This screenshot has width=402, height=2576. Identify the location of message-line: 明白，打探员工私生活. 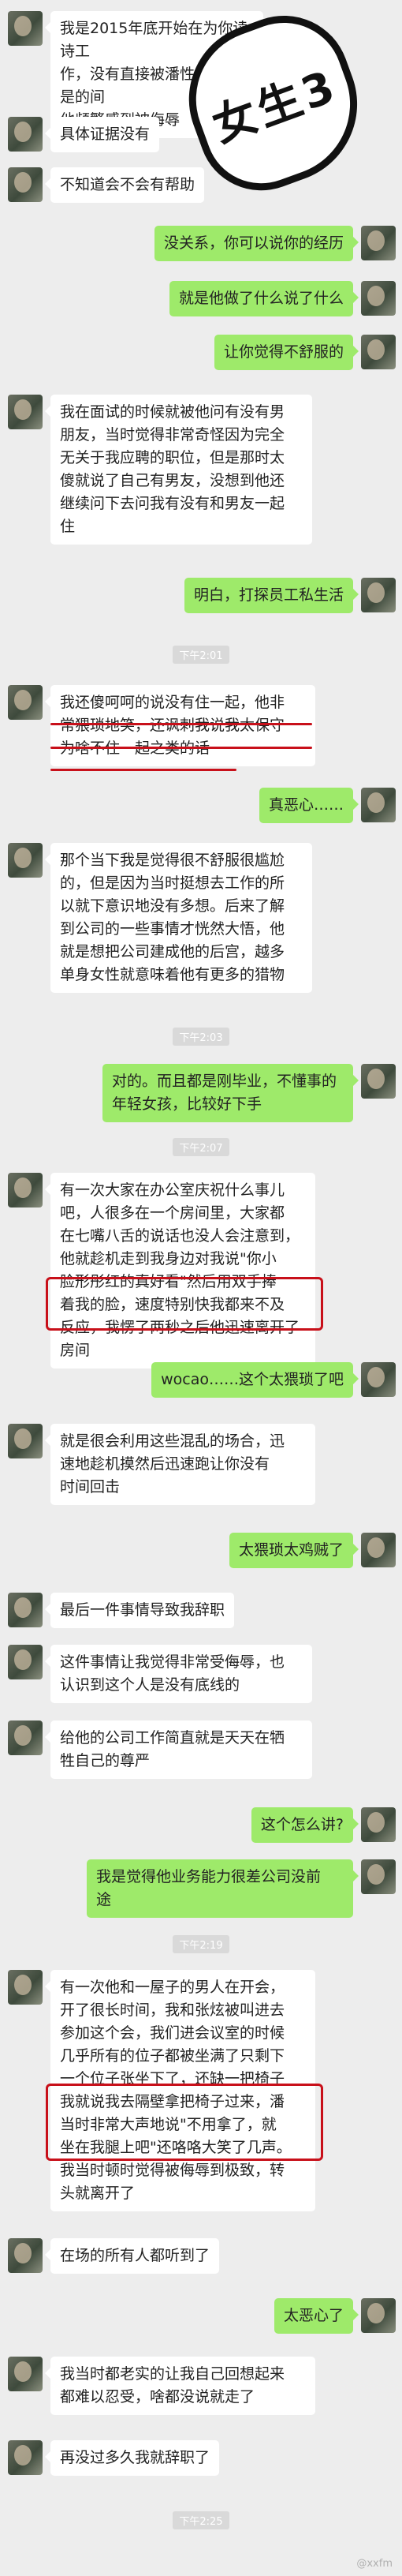
(268, 595).